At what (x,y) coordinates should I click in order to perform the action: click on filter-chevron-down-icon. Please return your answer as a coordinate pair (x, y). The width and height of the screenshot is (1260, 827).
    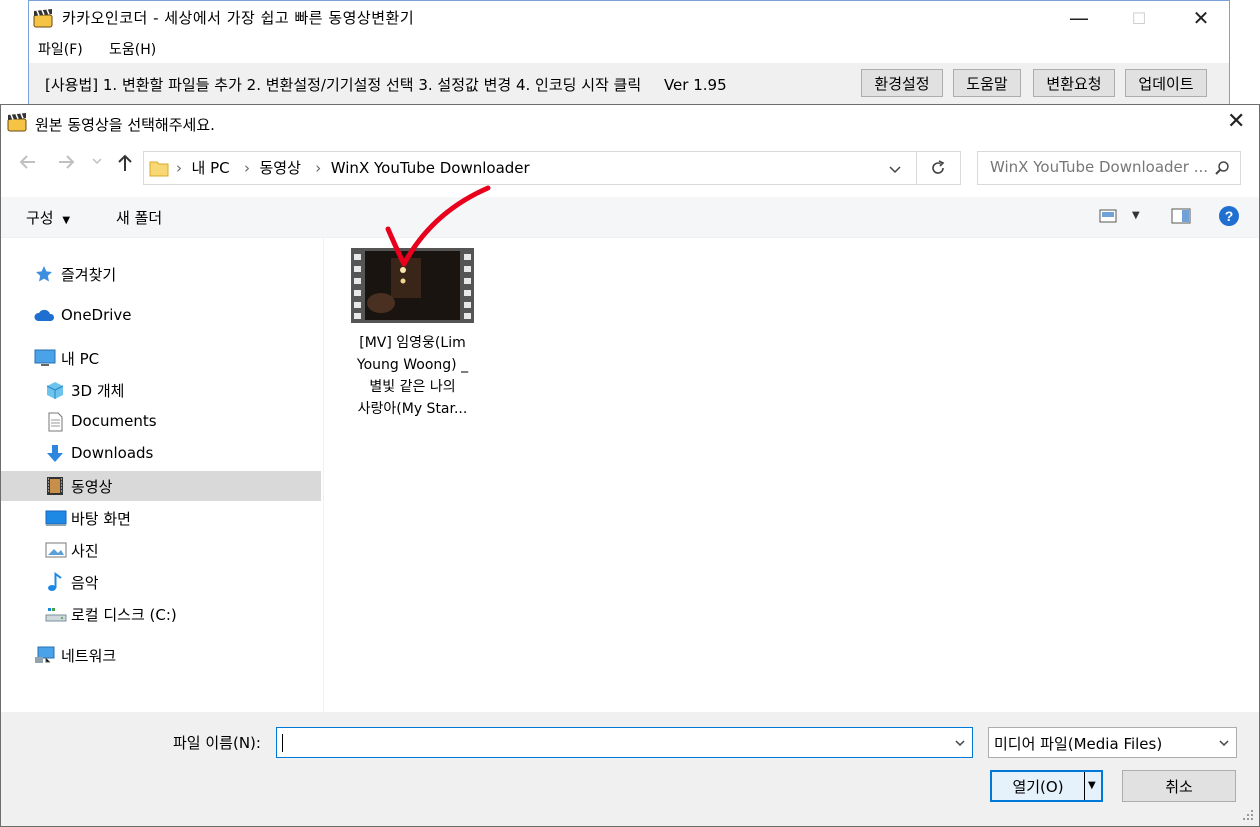
    Looking at the image, I should click on (1224, 745).